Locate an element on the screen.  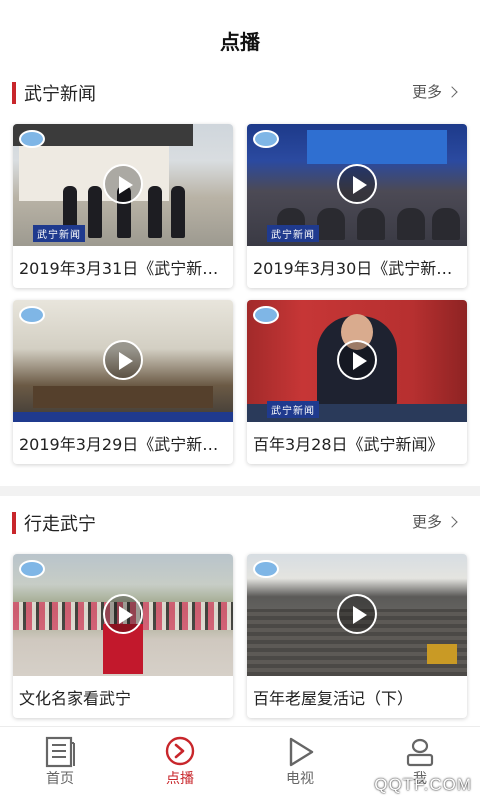
bottom-tab-bar: 首页 点播 电视 我 QQTF.COM is located at coordinates (240, 763).